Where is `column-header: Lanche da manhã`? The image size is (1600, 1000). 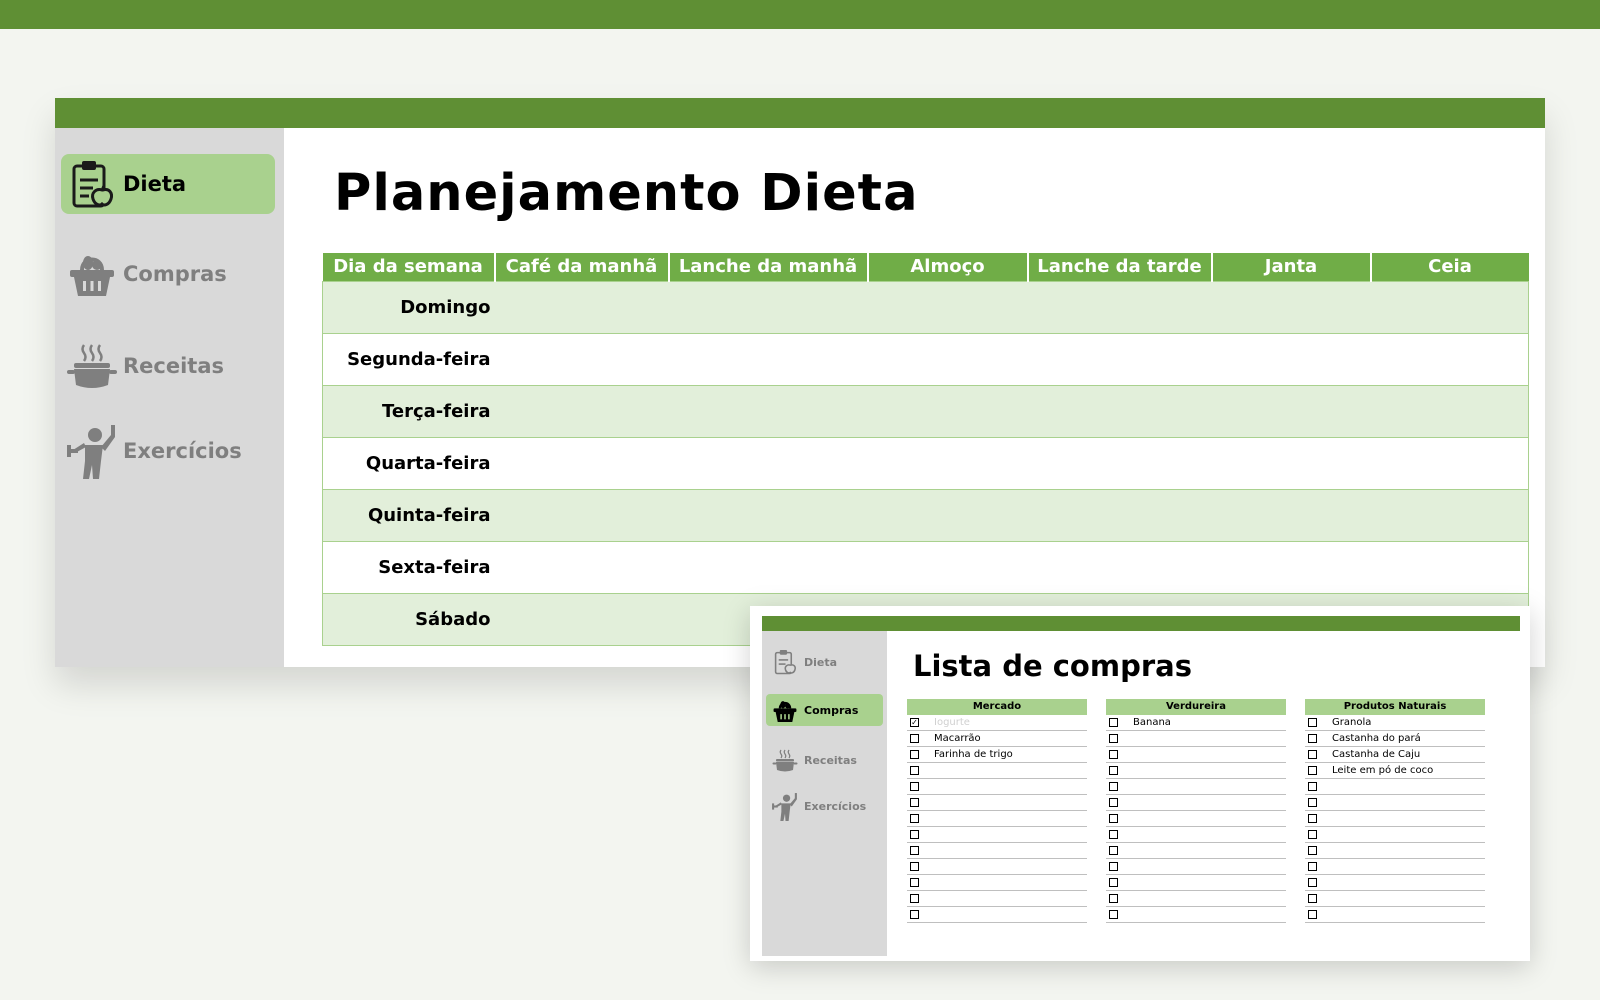
column-header: Lanche da manhã is located at coordinates (768, 267).